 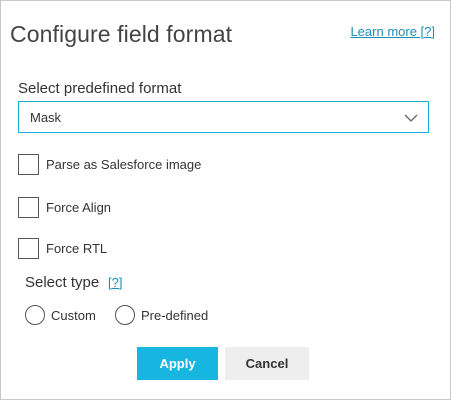 I want to click on predefined-format-label: Select predefined format, so click(x=100, y=88).